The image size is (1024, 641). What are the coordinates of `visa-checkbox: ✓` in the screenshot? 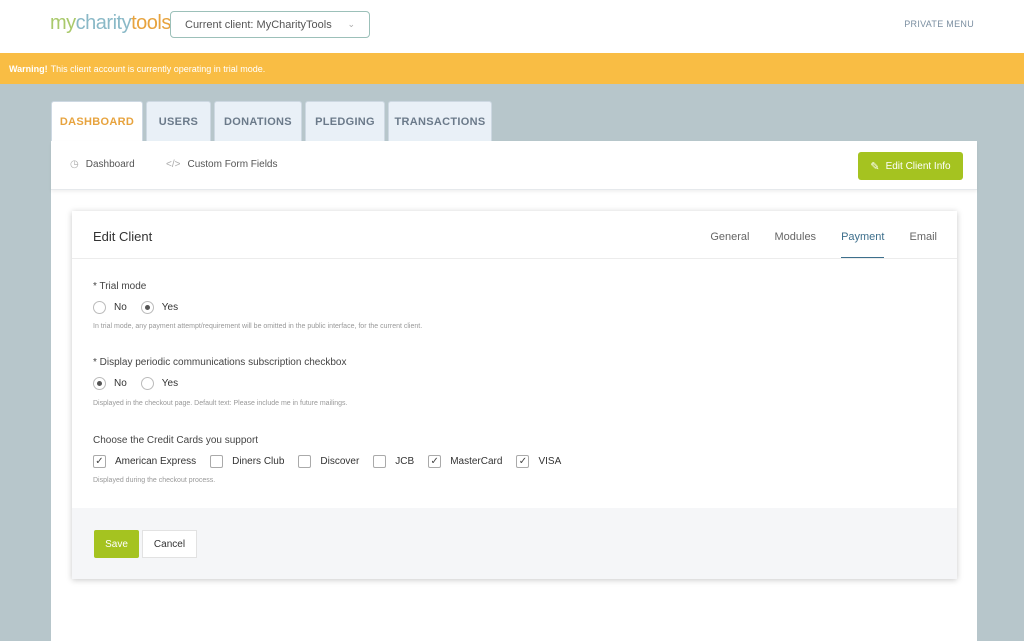 It's located at (523, 461).